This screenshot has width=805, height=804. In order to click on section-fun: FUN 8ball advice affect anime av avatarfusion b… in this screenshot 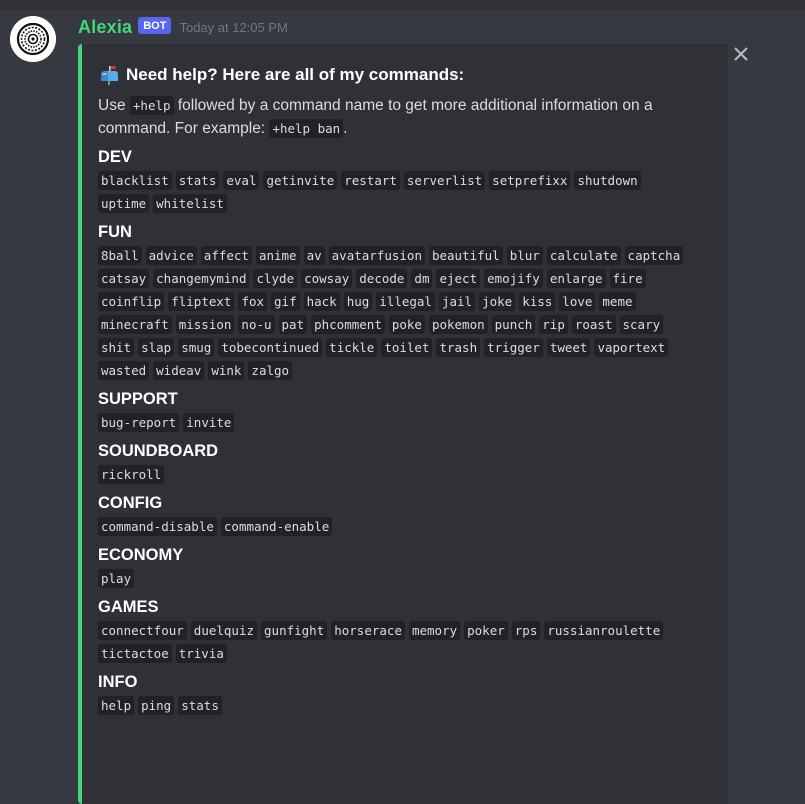, I will do `click(398, 302)`.